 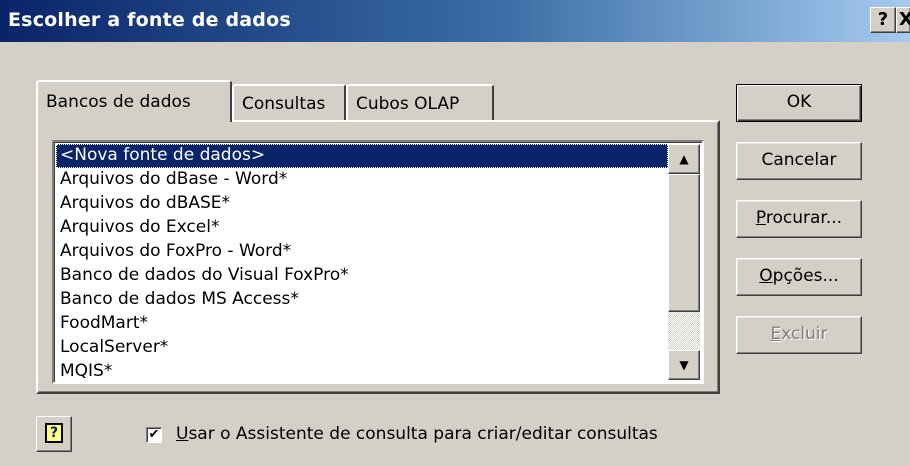 What do you see at coordinates (362, 180) in the screenshot?
I see `list-item: Arquivos do dBase - Word*` at bounding box center [362, 180].